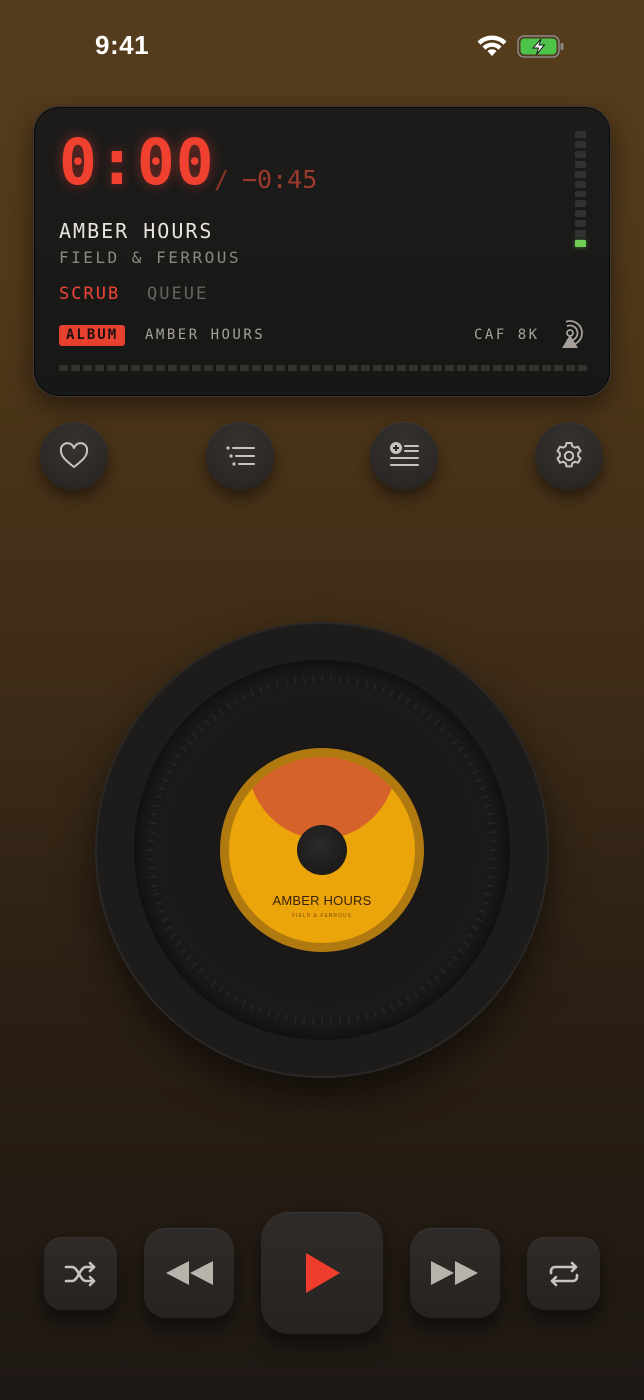 This screenshot has width=644, height=1400. Describe the element at coordinates (455, 1273) in the screenshot. I see `next-button` at that location.